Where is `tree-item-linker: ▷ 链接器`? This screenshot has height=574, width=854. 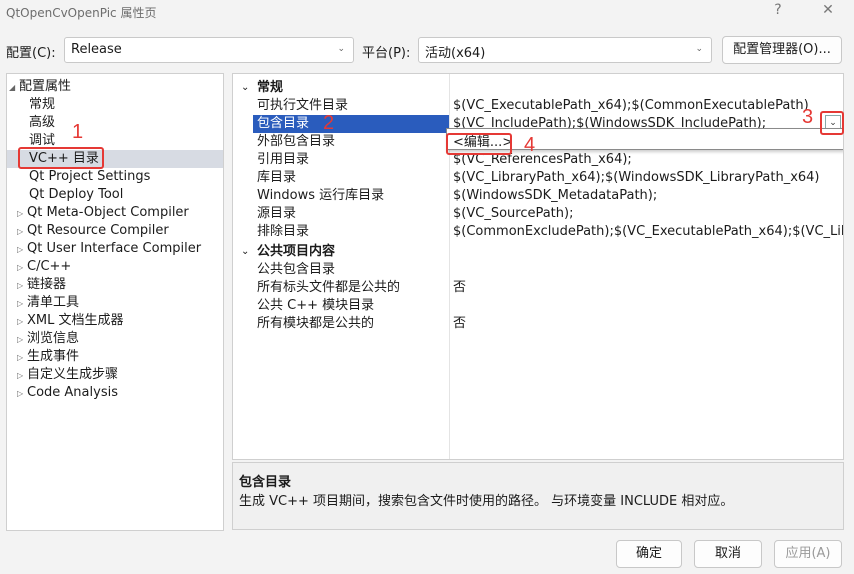 tree-item-linker: ▷ 链接器 is located at coordinates (41, 285).